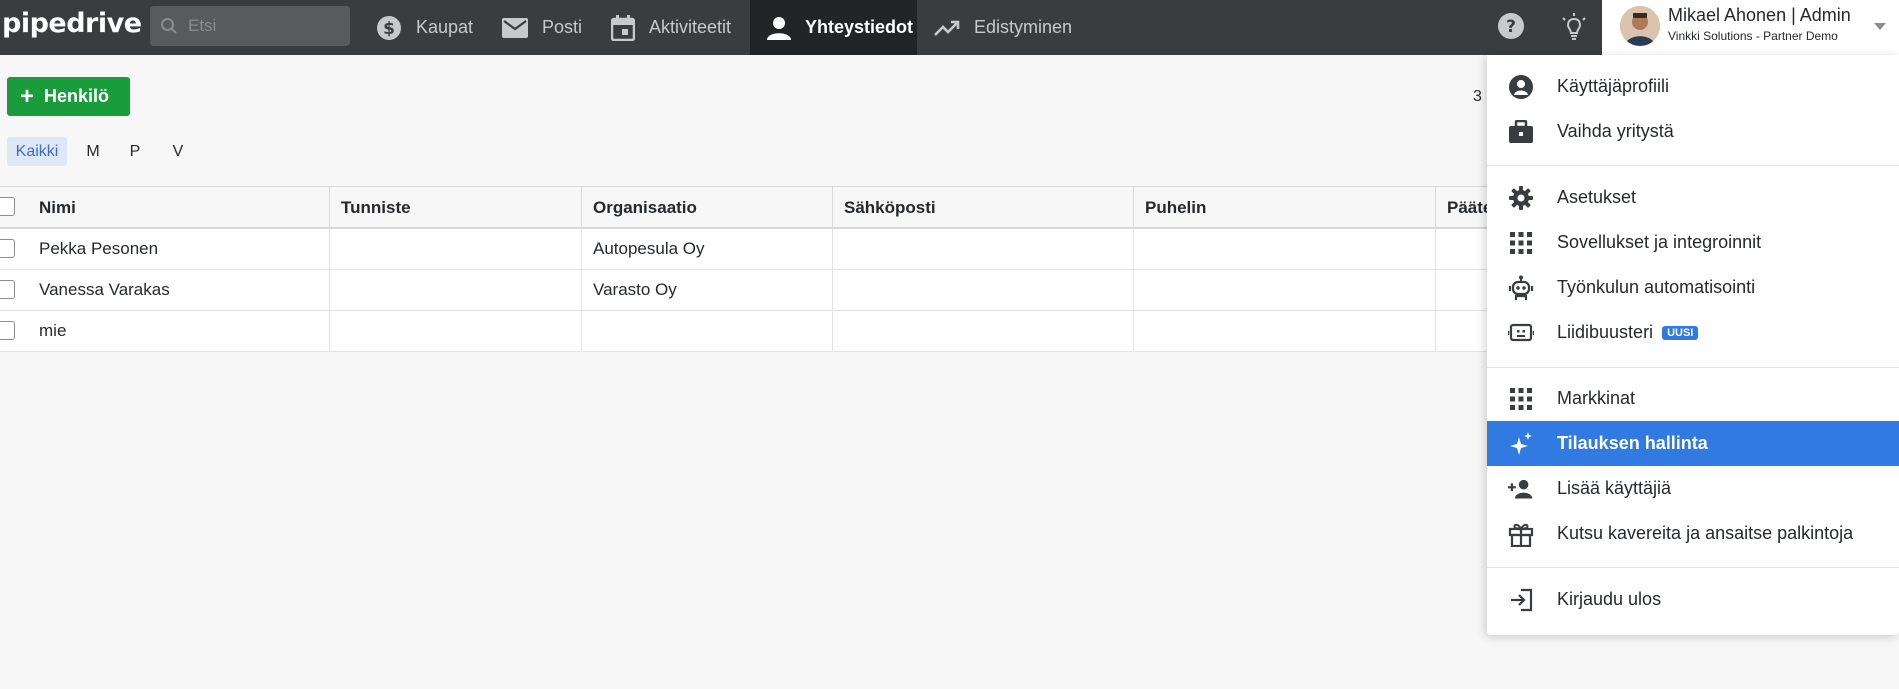 The image size is (1899, 689). What do you see at coordinates (1693, 488) in the screenshot?
I see `menu-item-add-users: Lisää käyttäjiä` at bounding box center [1693, 488].